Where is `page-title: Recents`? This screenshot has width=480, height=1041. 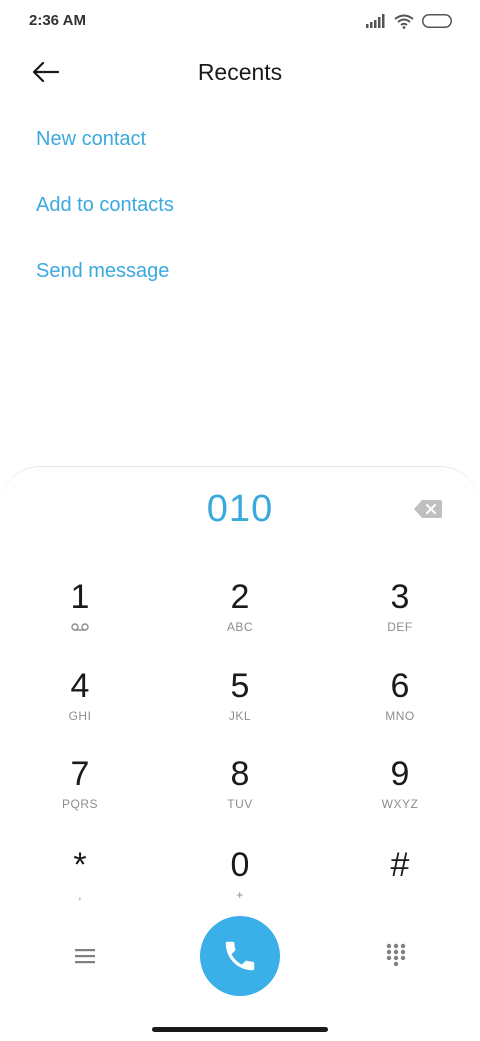 page-title: Recents is located at coordinates (240, 72).